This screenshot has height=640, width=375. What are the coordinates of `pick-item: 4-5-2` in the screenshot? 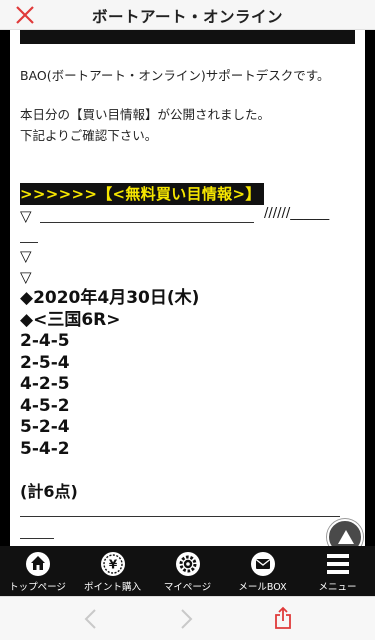 It's located at (45, 405).